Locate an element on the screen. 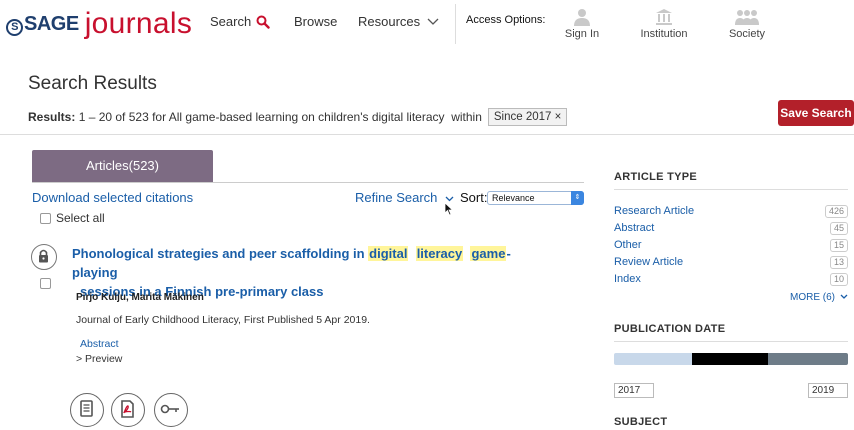  filter-label: Review Article is located at coordinates (649, 262).